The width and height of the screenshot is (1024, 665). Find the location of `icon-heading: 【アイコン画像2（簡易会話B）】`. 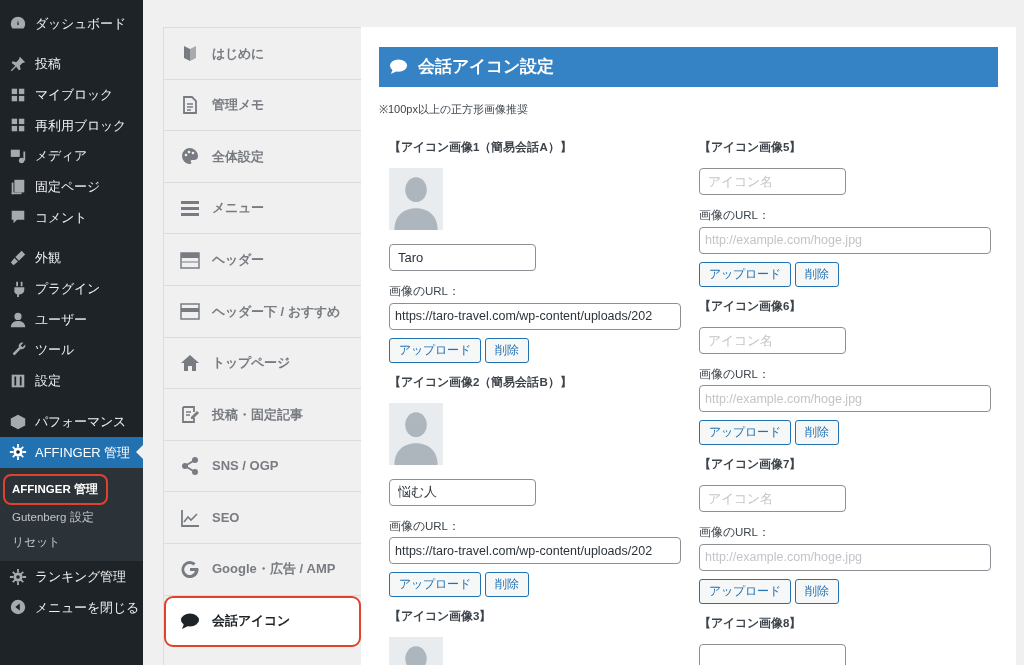

icon-heading: 【アイコン画像2（簡易会話B）】 is located at coordinates (481, 382).